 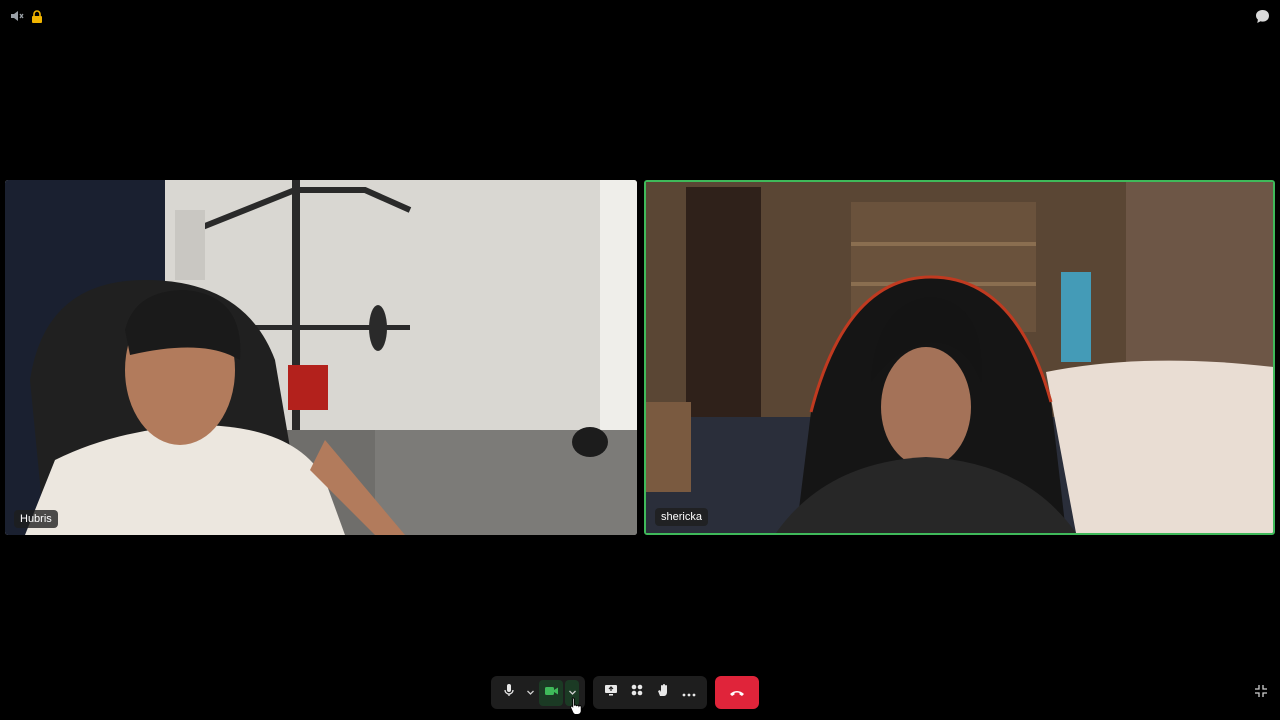 I want to click on camera-button, so click(x=551, y=692).